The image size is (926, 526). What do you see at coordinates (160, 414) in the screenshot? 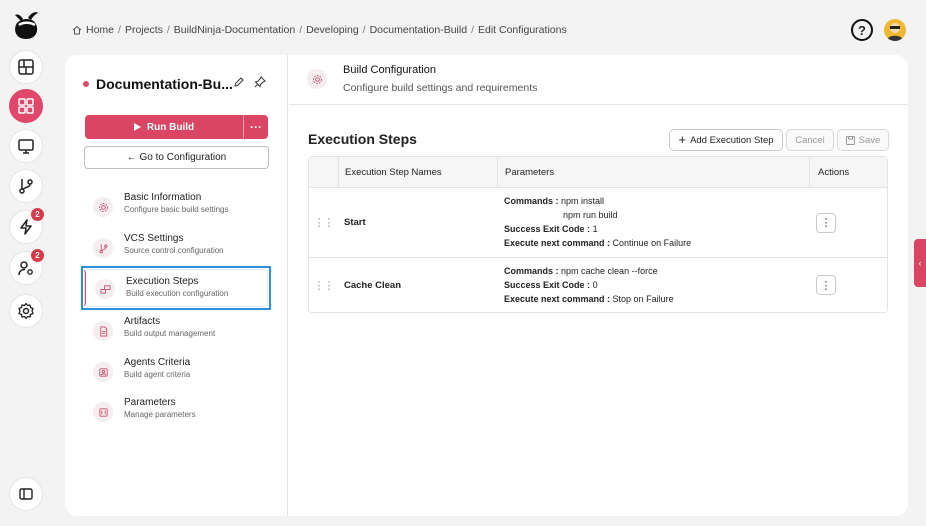
I see `nav-subtitle: Manage parameters` at bounding box center [160, 414].